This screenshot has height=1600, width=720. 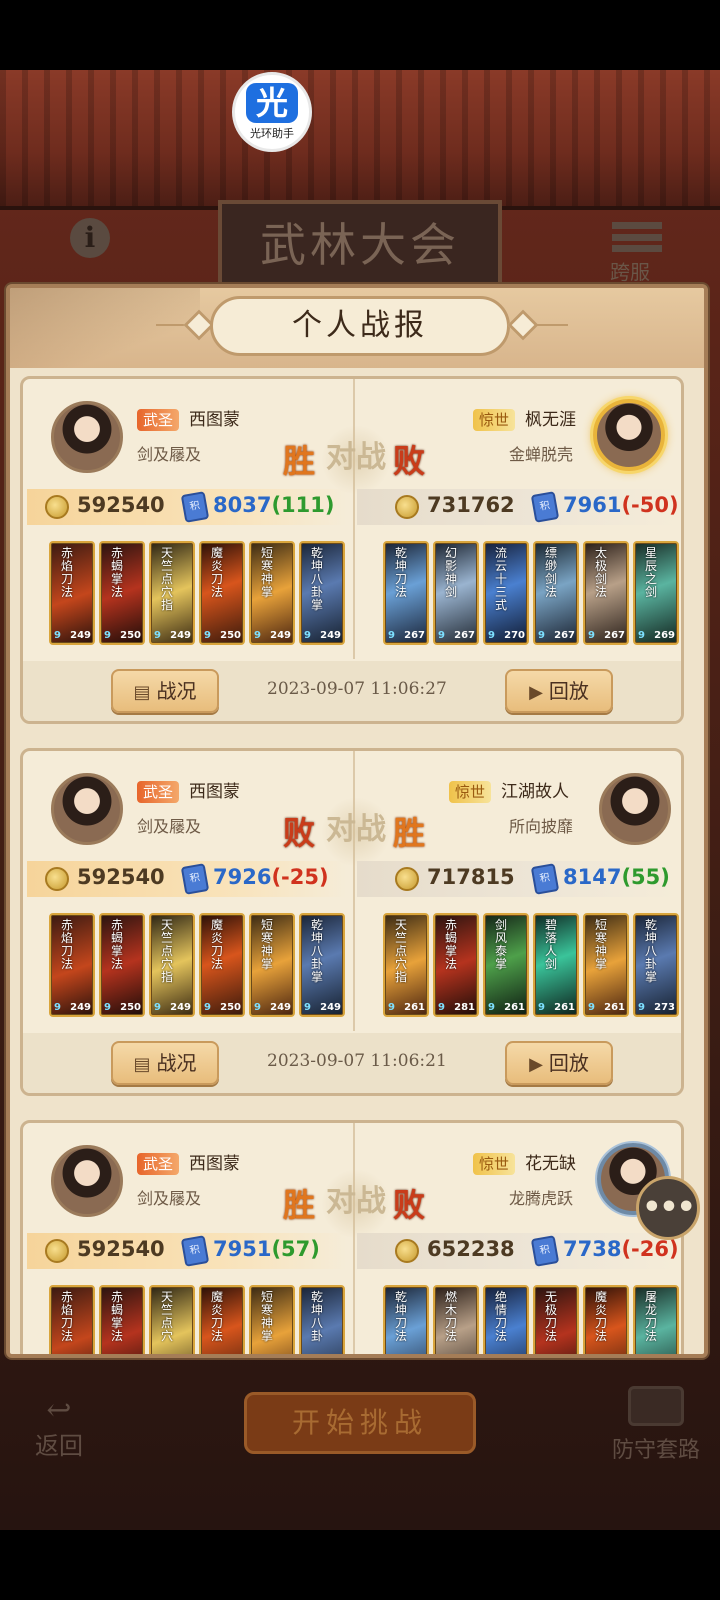 I want to click on score-number: 7951, so click(x=242, y=1249).